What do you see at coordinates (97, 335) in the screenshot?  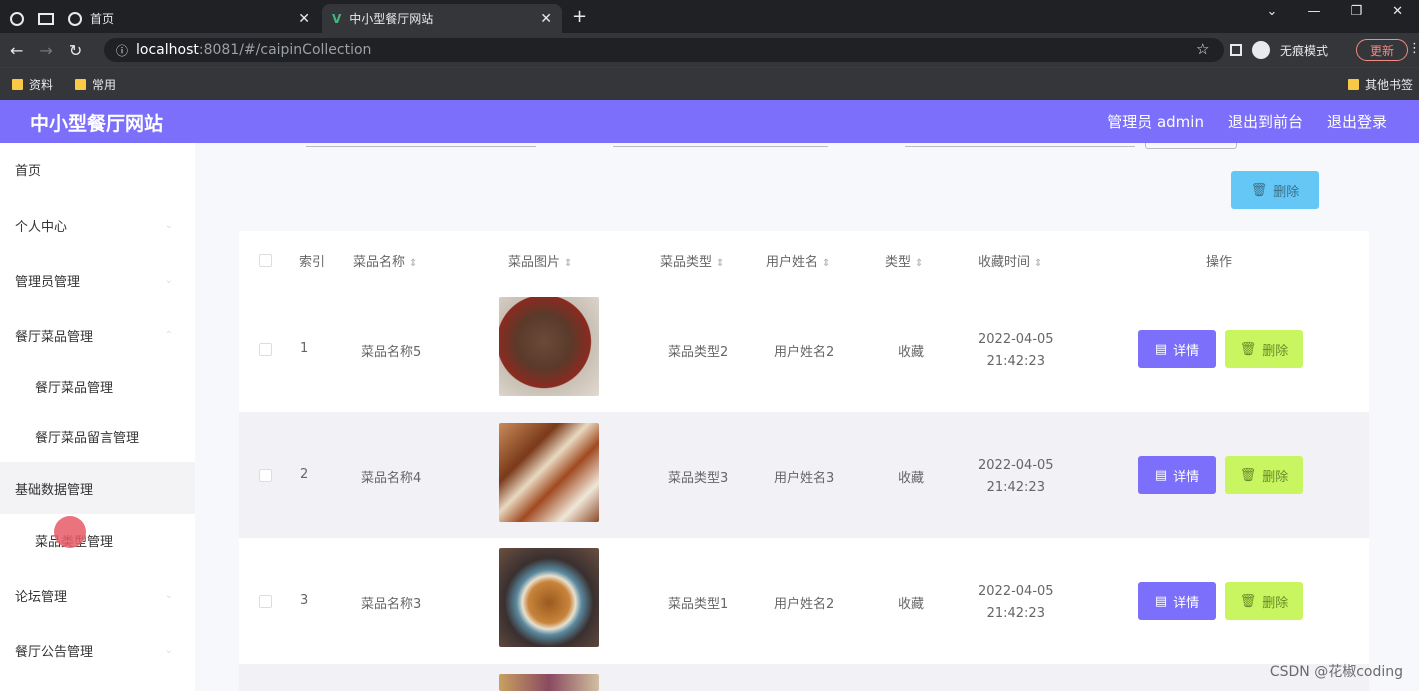 I see `sidebar-item-dishes: 餐厅菜品管理 ⌃` at bounding box center [97, 335].